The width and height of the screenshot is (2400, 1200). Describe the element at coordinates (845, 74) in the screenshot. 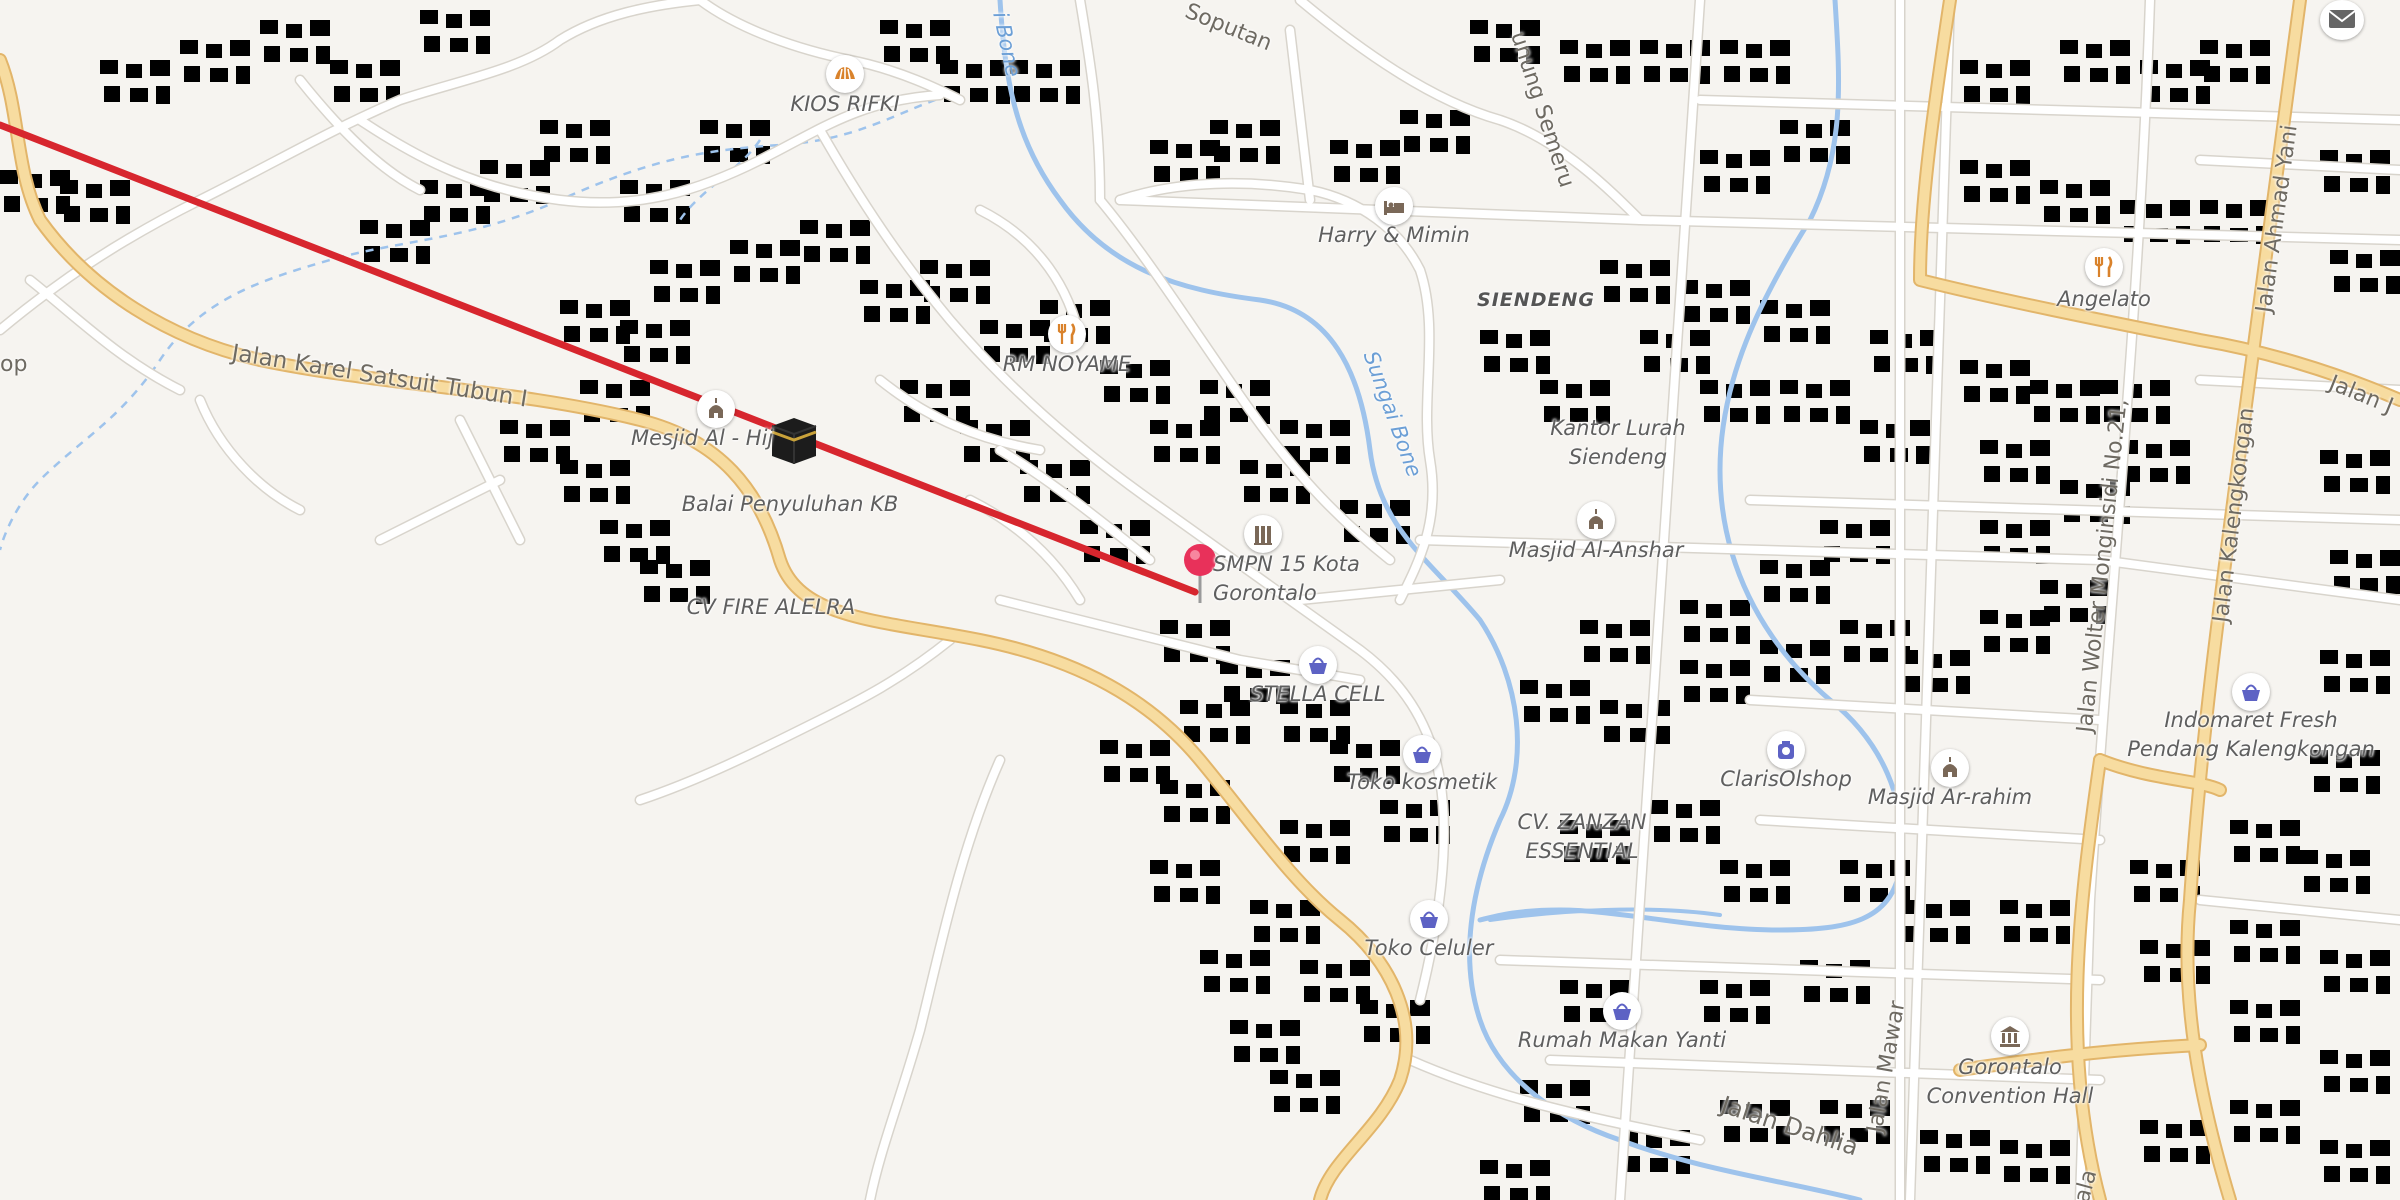

I see `bakery-icon` at that location.